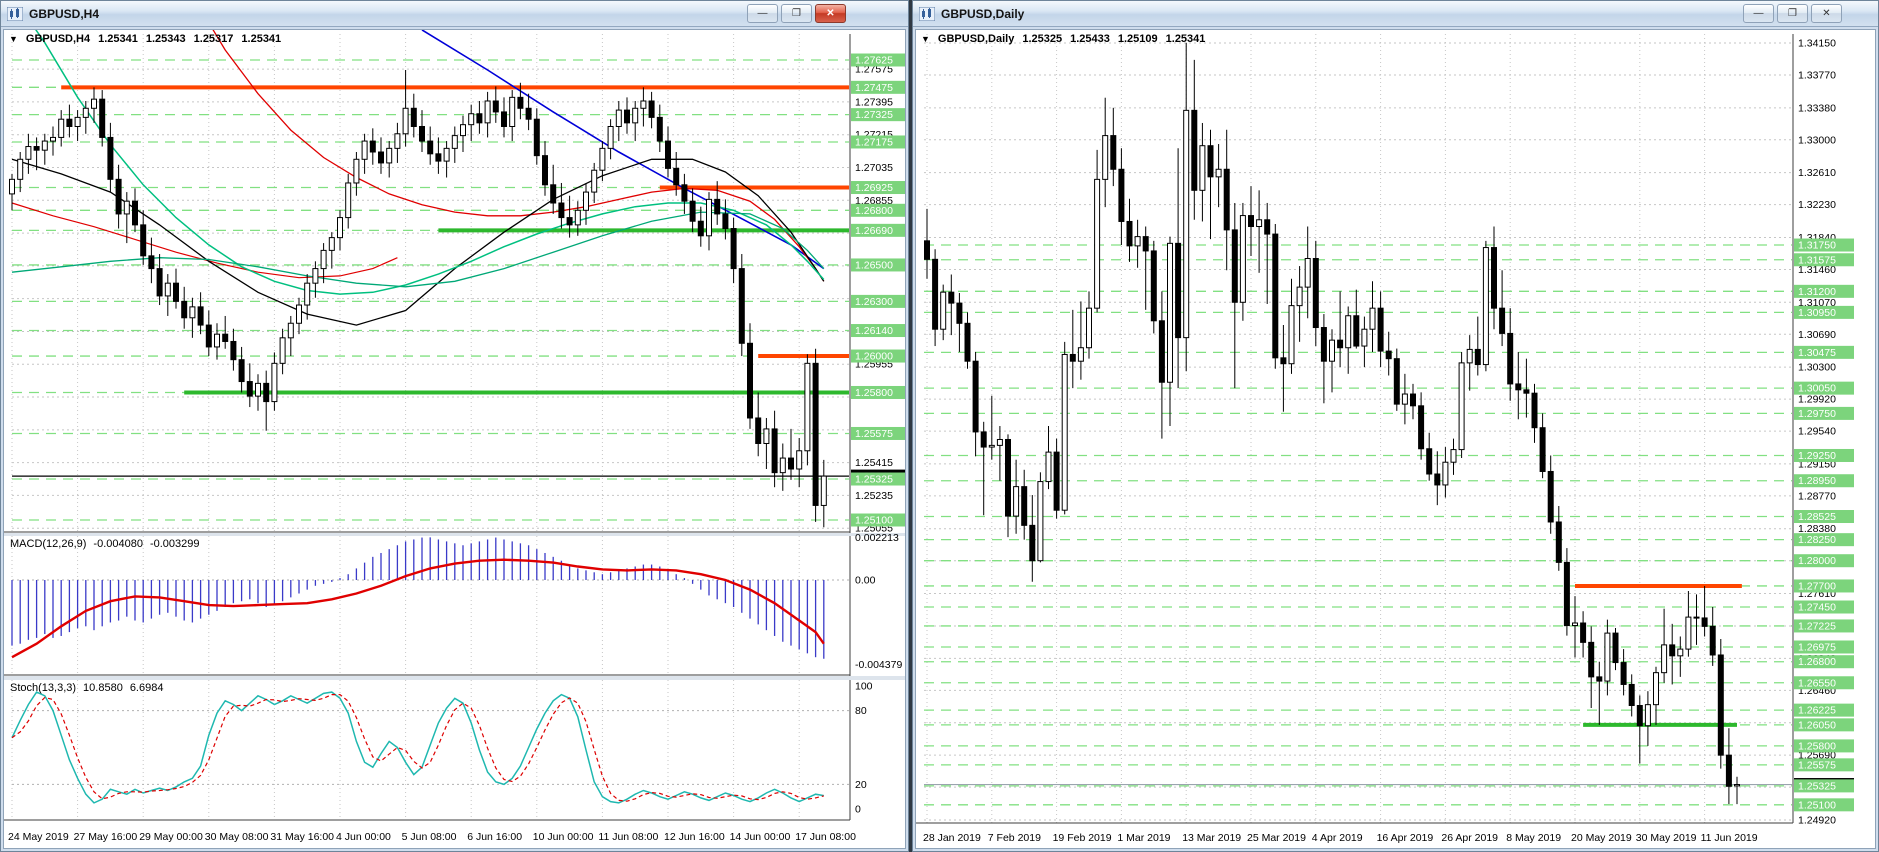 The height and width of the screenshot is (852, 1879). Describe the element at coordinates (1817, 647) in the screenshot. I see `price-level-label: 1.26975` at that location.